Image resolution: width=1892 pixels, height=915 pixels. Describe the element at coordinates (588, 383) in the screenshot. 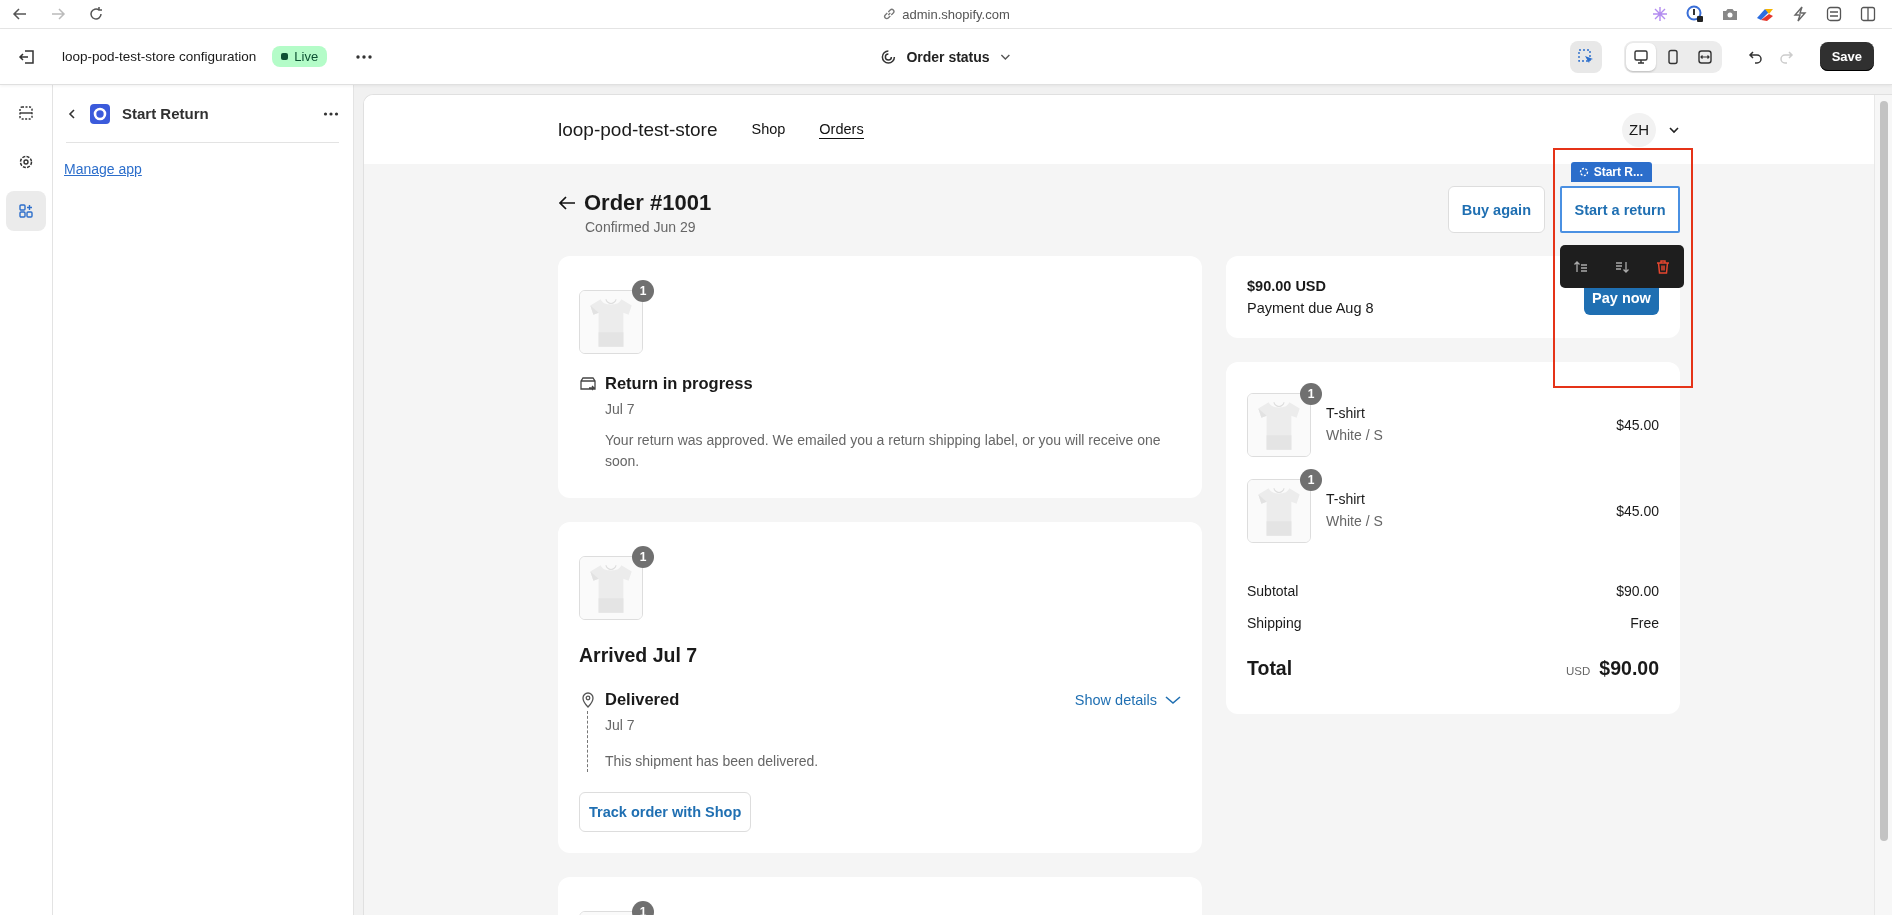

I see `return-box-icon` at that location.